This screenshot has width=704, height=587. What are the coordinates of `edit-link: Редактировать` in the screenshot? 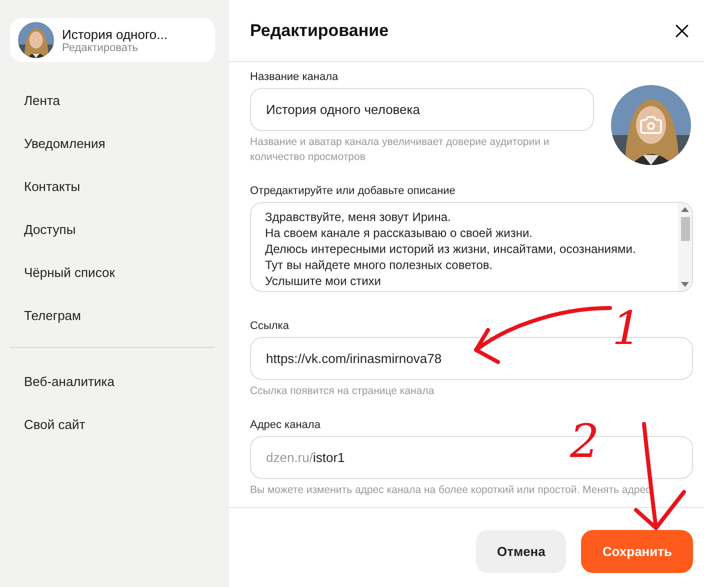 It's located at (115, 48).